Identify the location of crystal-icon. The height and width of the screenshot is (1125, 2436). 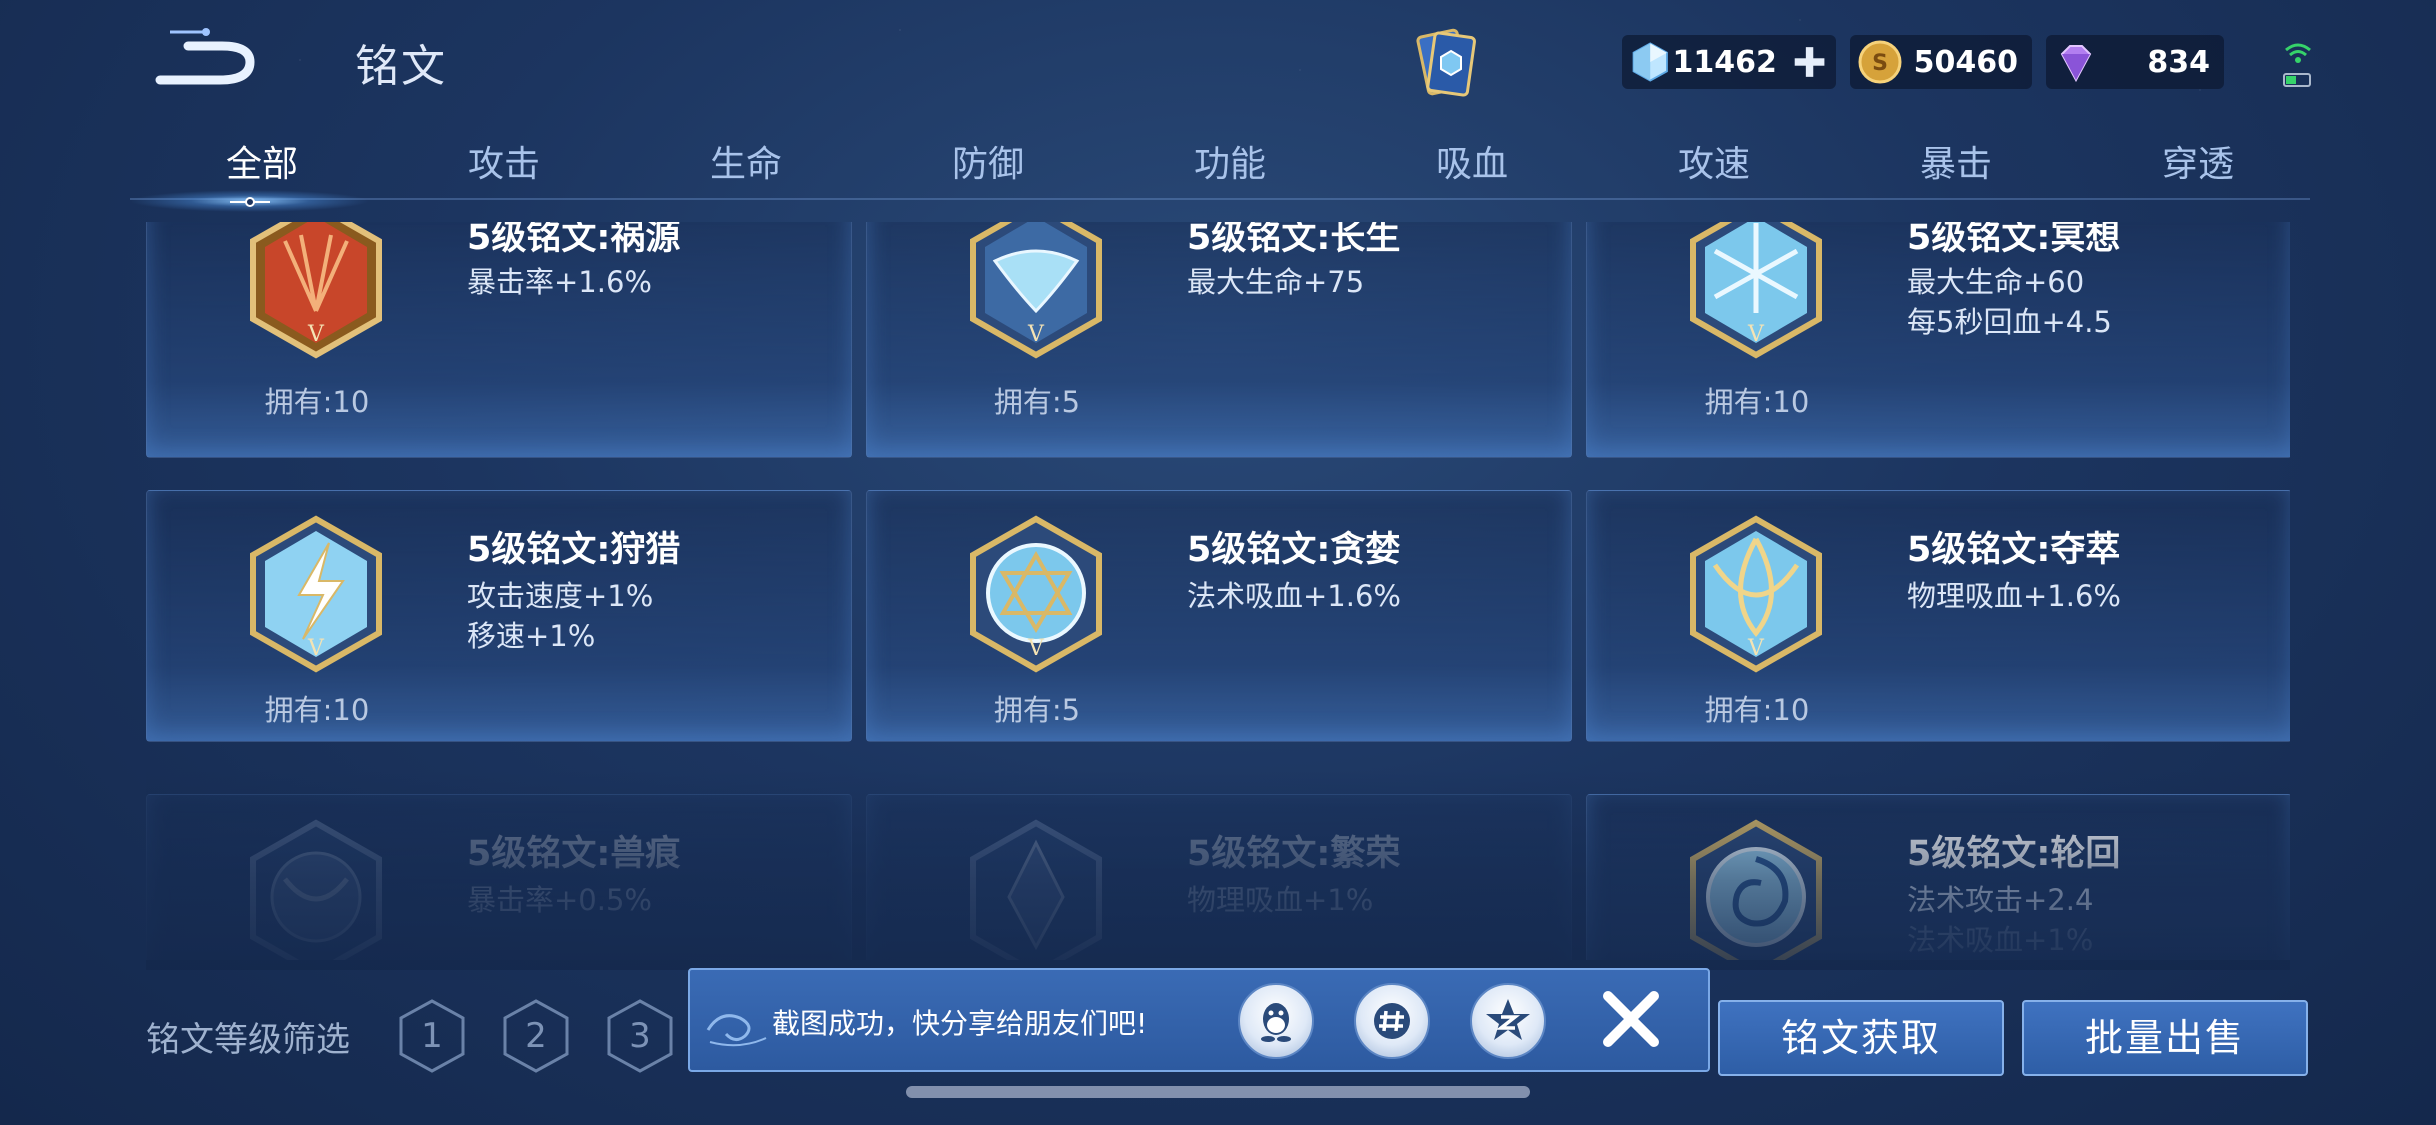
(1650, 62).